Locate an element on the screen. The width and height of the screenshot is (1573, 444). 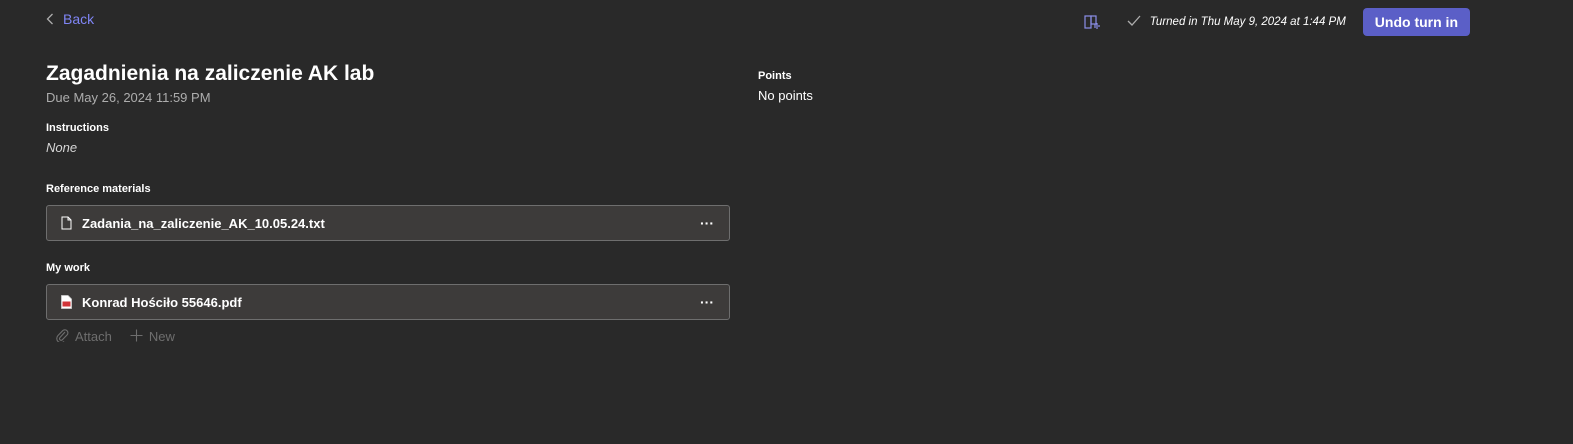
reference-file-name: Zadania_na_zaliczenie_AK_10.05.24.txt is located at coordinates (203, 223).